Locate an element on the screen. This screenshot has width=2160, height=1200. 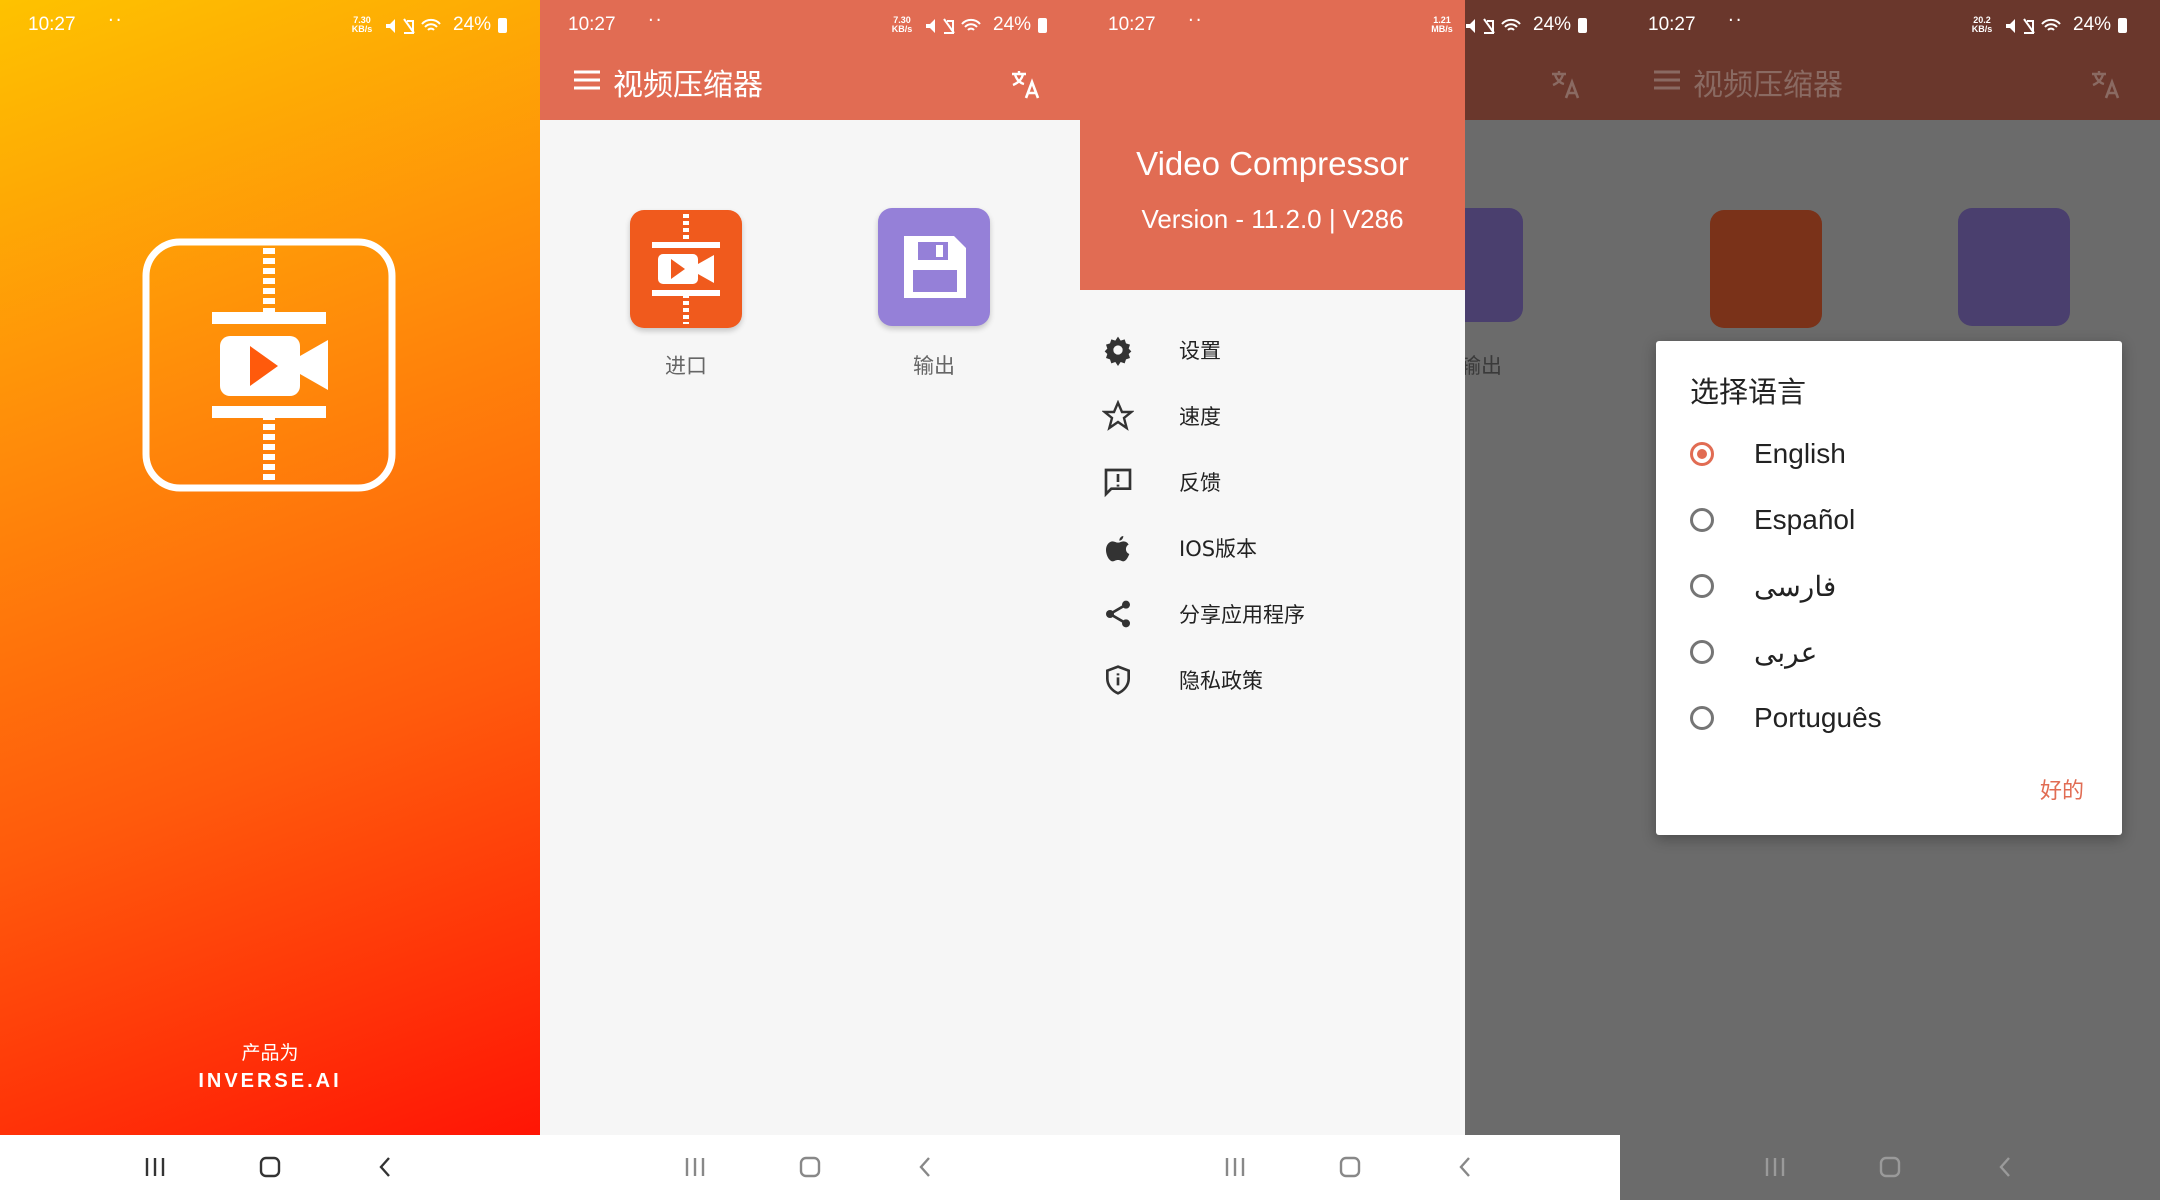
drawer-item-label: 隐私政策 is located at coordinates (1221, 681).